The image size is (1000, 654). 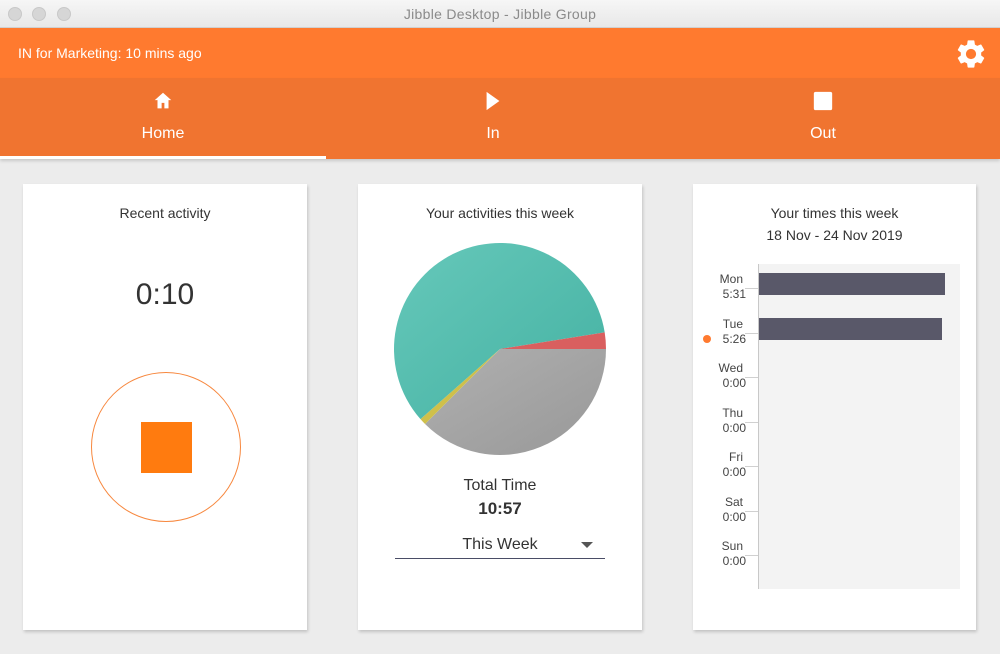 I want to click on period-select-value: This Week, so click(x=500, y=544).